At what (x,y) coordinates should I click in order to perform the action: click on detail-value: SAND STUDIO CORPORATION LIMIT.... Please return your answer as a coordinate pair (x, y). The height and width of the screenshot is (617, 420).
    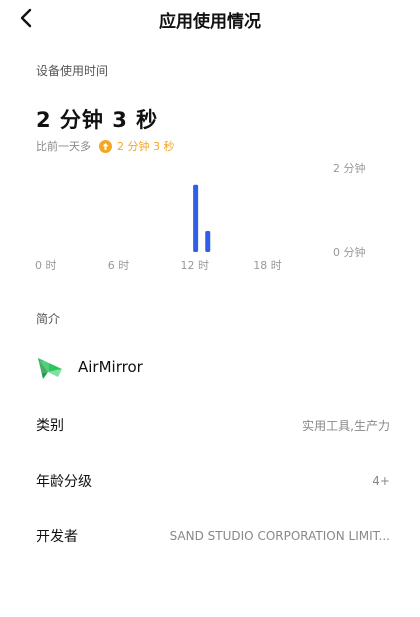
    Looking at the image, I should click on (279, 536).